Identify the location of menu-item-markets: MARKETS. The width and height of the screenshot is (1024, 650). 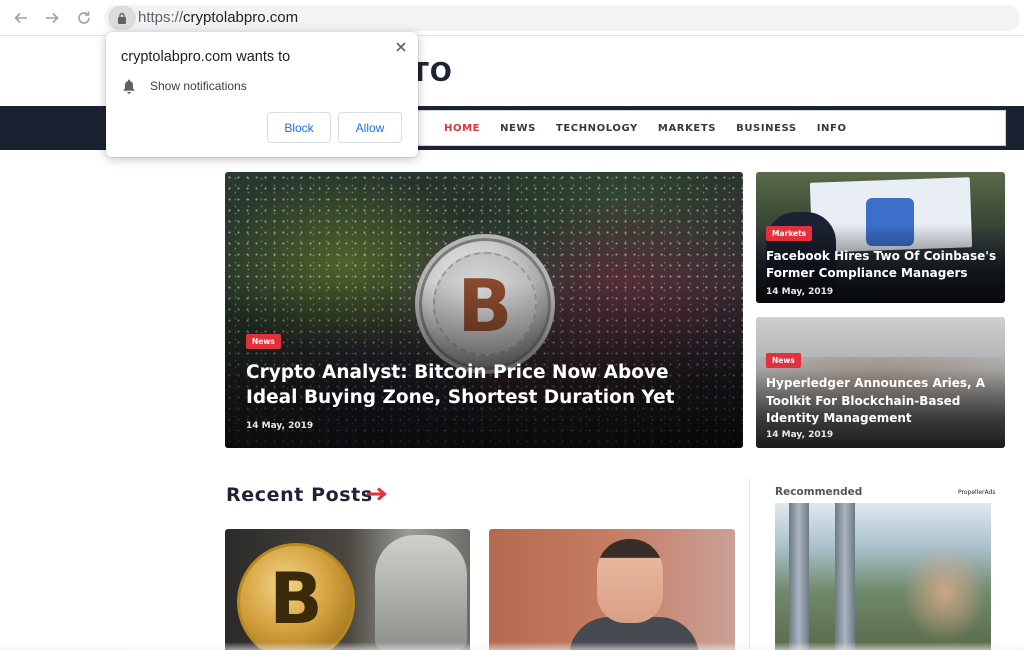
(687, 128).